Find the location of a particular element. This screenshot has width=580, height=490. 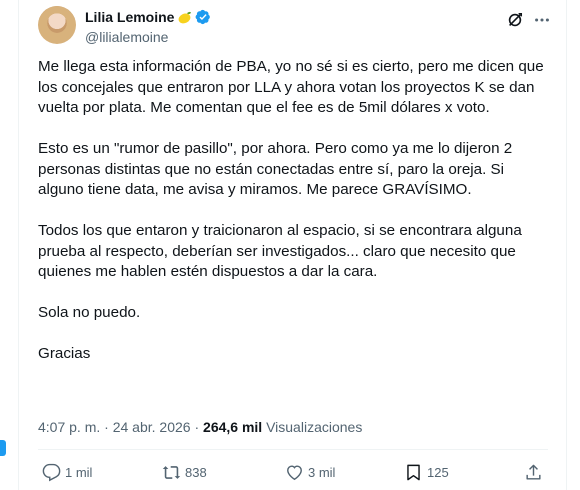

share-icon is located at coordinates (533, 472).